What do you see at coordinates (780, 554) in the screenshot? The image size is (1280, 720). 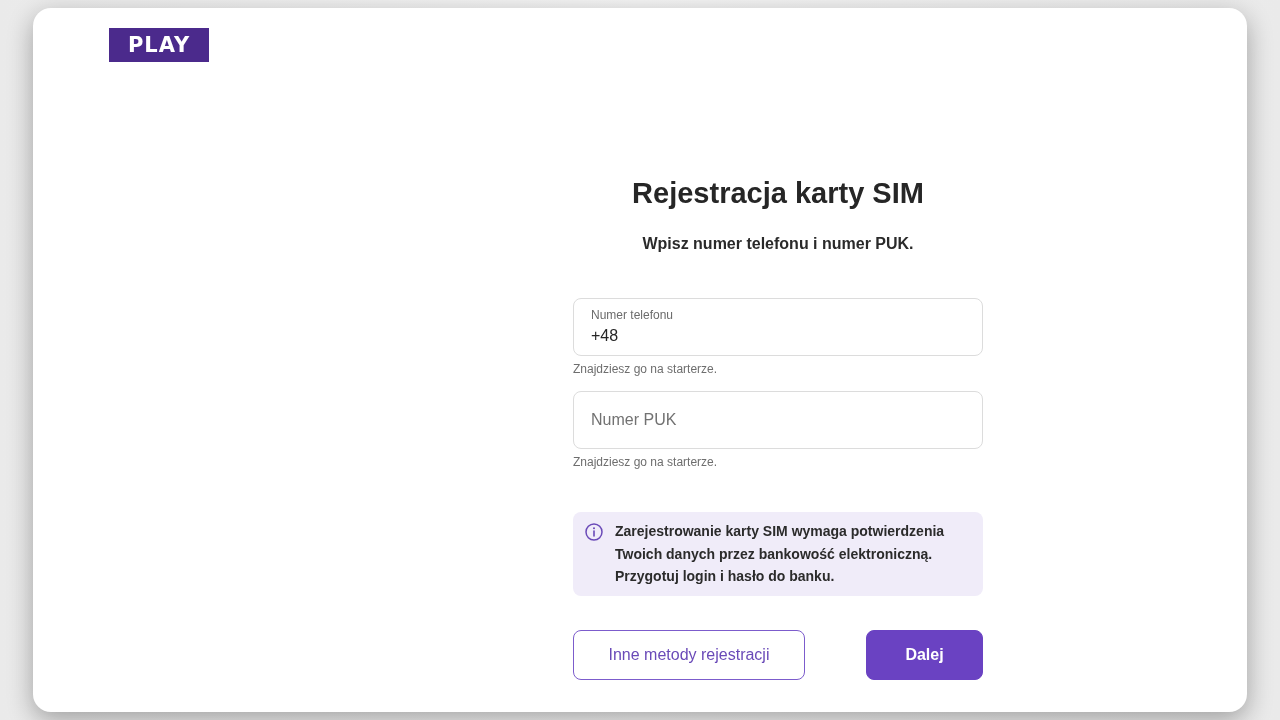 I see `info-text: Zarejestrowanie karty SIM wymaga potwierdzenia Twoich danych przez bankowość elektroniczną. Przygotuj login i hasło do banku.` at bounding box center [780, 554].